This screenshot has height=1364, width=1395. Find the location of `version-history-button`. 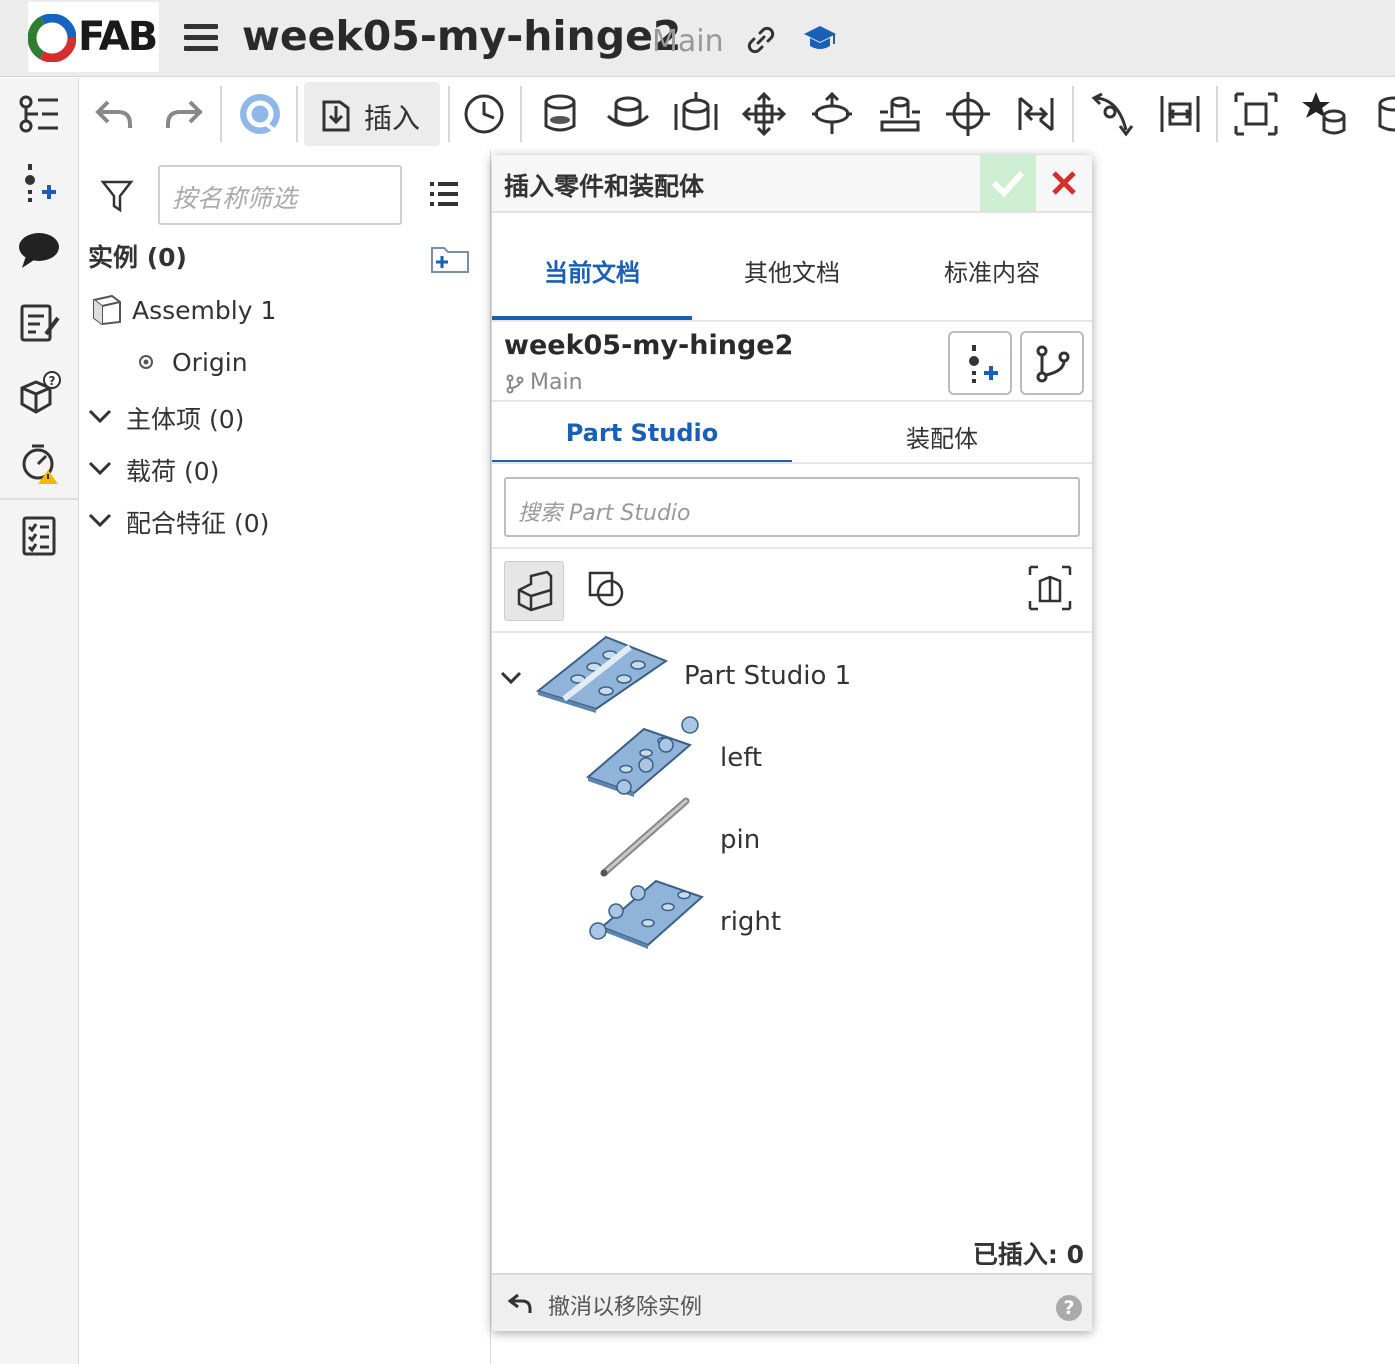

version-history-button is located at coordinates (1052, 363).